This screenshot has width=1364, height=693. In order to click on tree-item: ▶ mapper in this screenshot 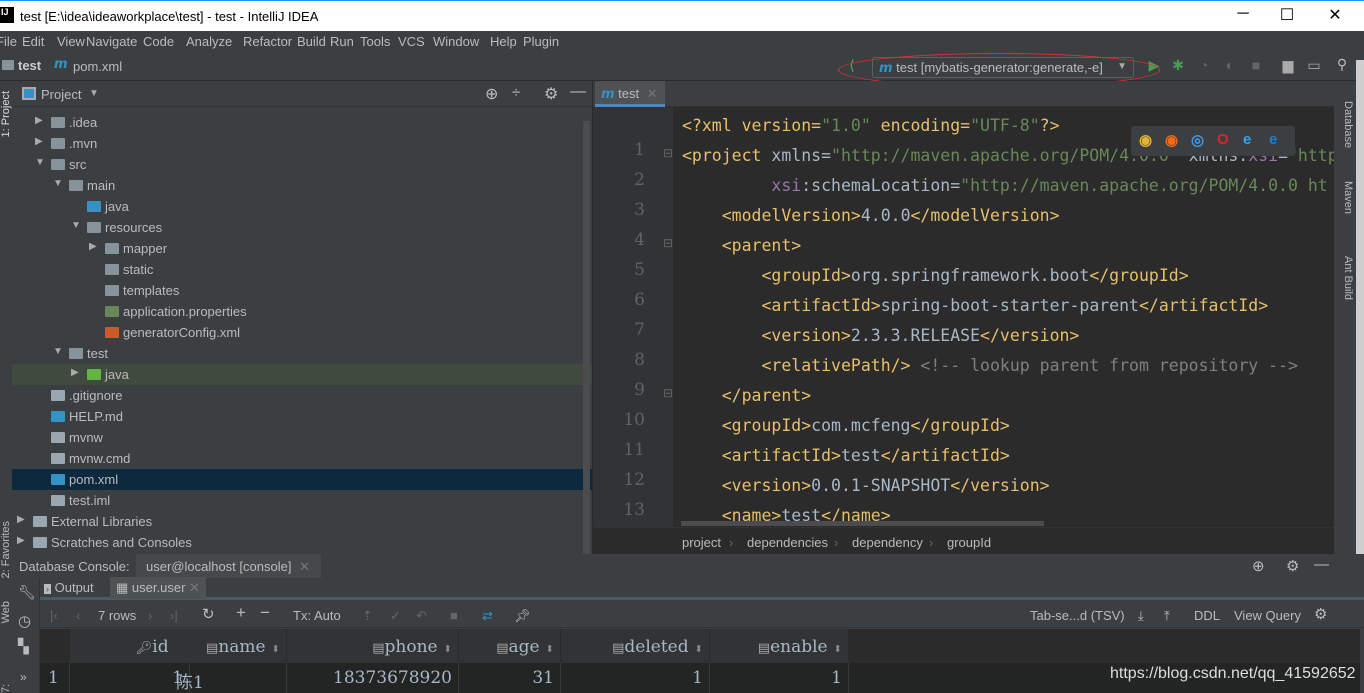, I will do `click(302, 248)`.